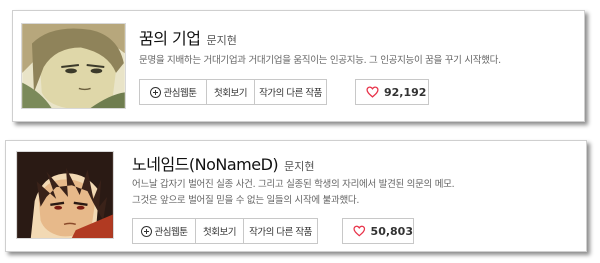 The height and width of the screenshot is (263, 600). What do you see at coordinates (405, 92) in the screenshot?
I see `like-count: 92,192` at bounding box center [405, 92].